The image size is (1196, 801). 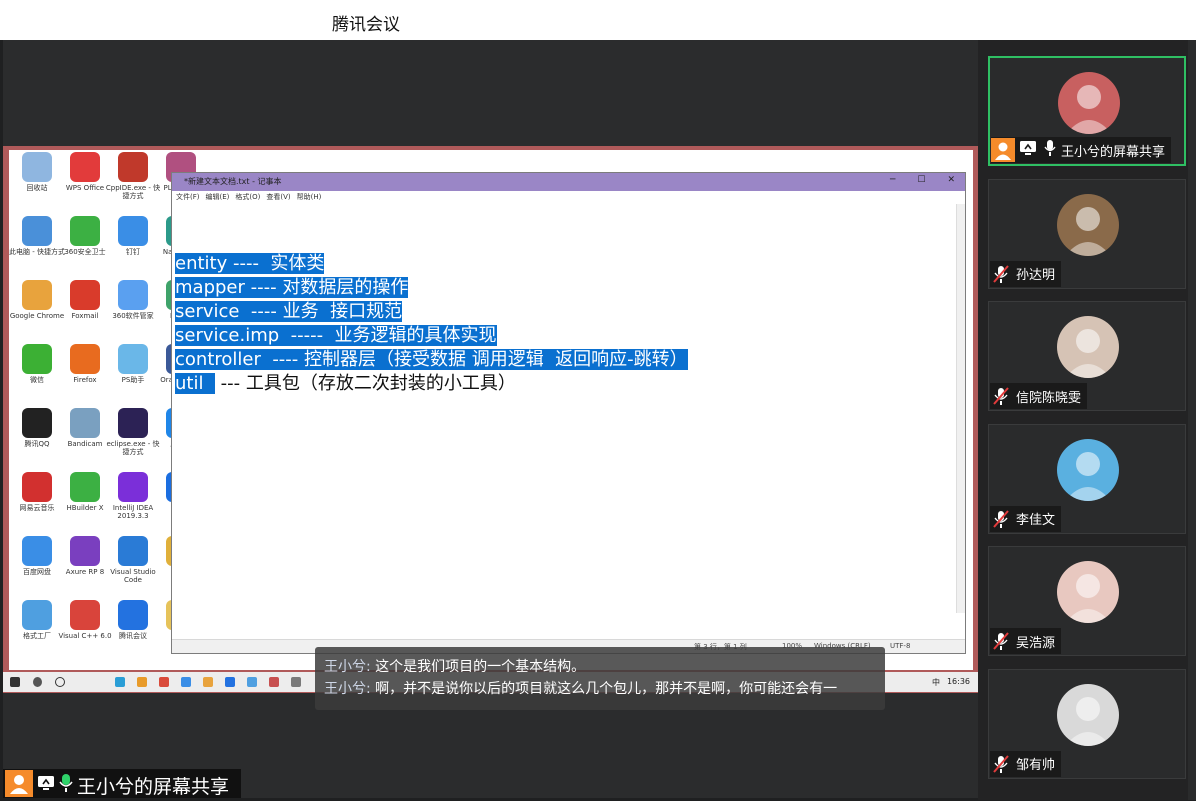 I want to click on participant-tile: 信院陈晓雯, so click(x=1087, y=356).